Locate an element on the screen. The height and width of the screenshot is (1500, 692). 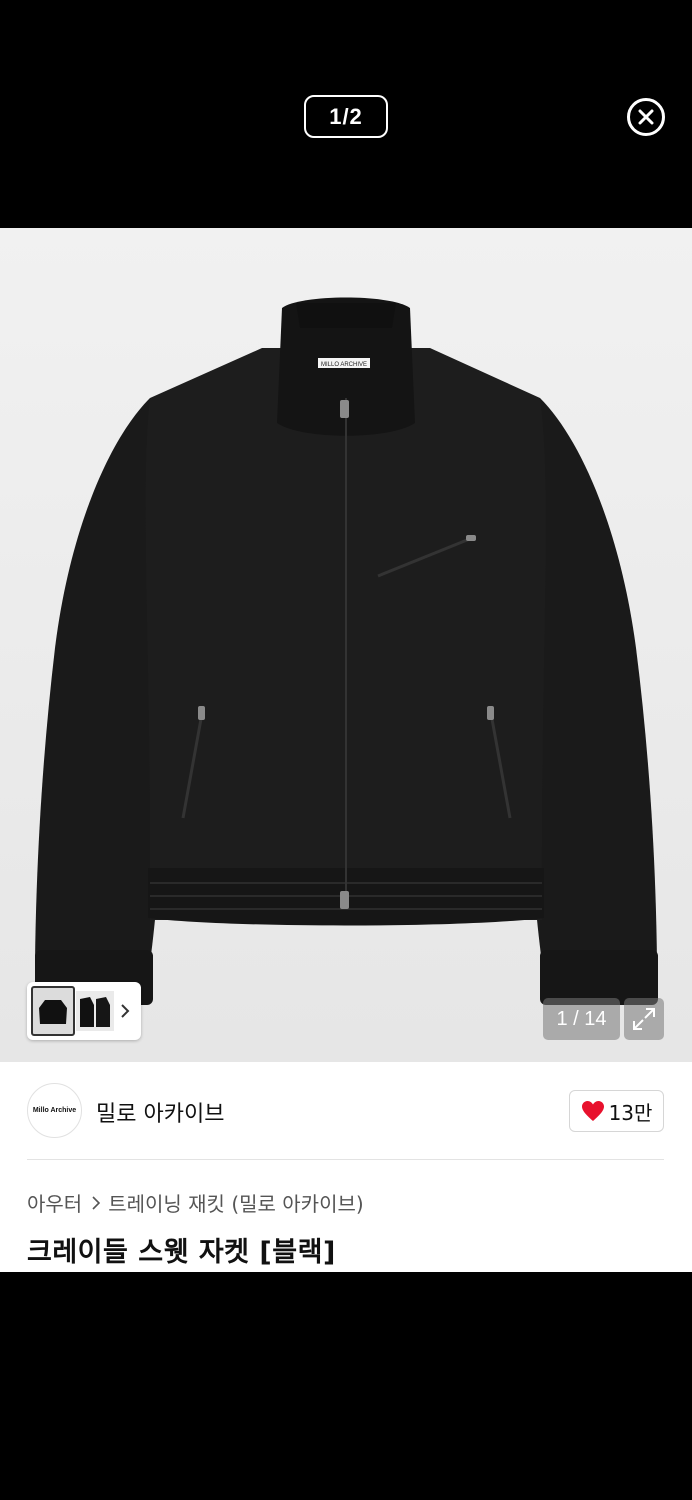
thumbnail-strip is located at coordinates (84, 1011).